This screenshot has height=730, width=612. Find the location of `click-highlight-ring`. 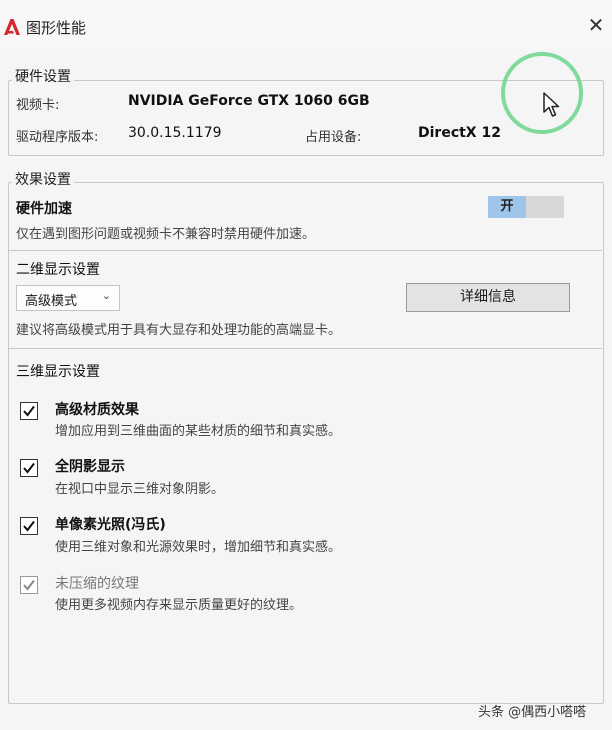

click-highlight-ring is located at coordinates (542, 93).